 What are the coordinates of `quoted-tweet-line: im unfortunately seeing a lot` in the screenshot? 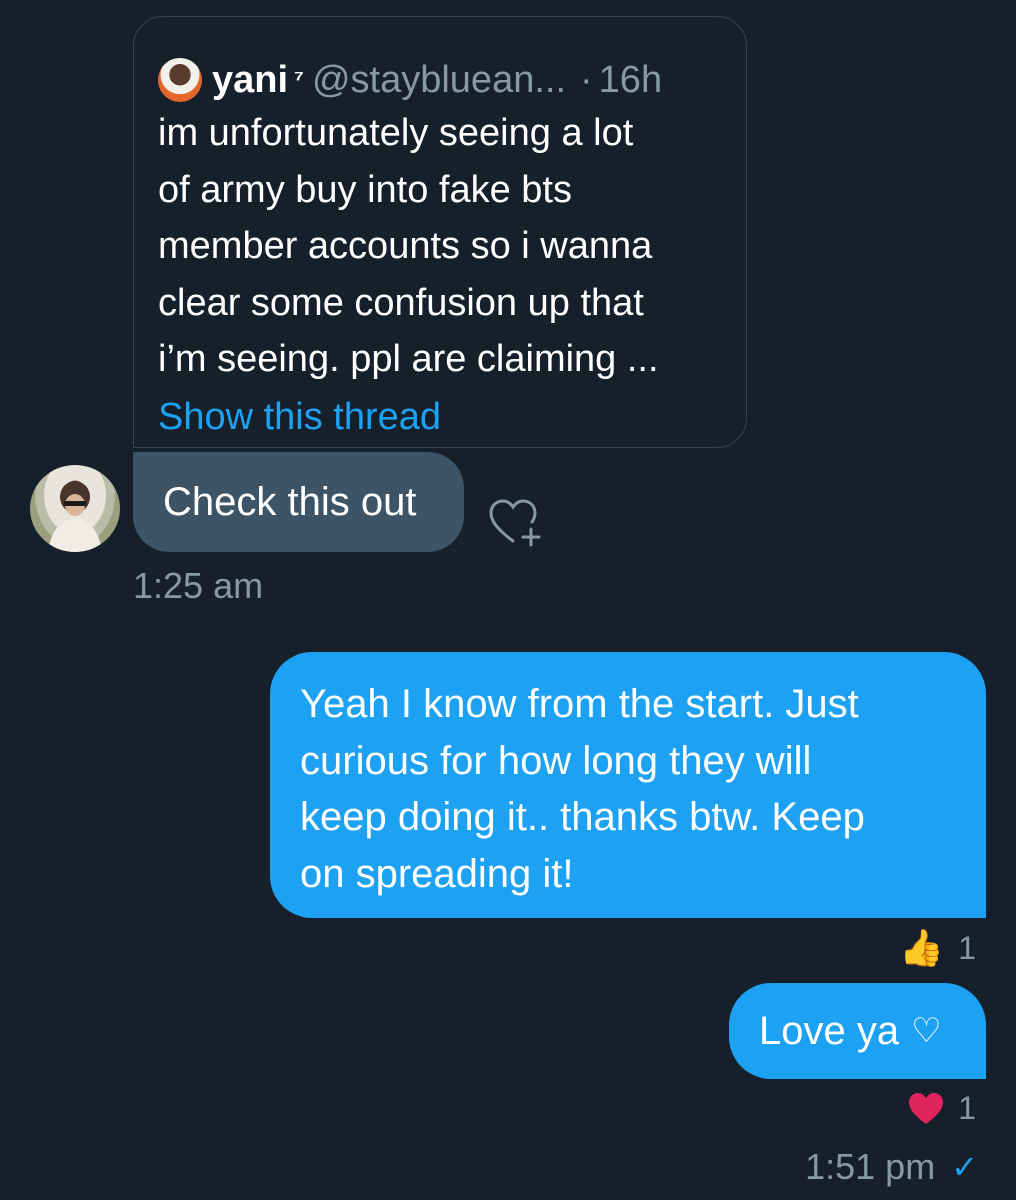 It's located at (396, 133).